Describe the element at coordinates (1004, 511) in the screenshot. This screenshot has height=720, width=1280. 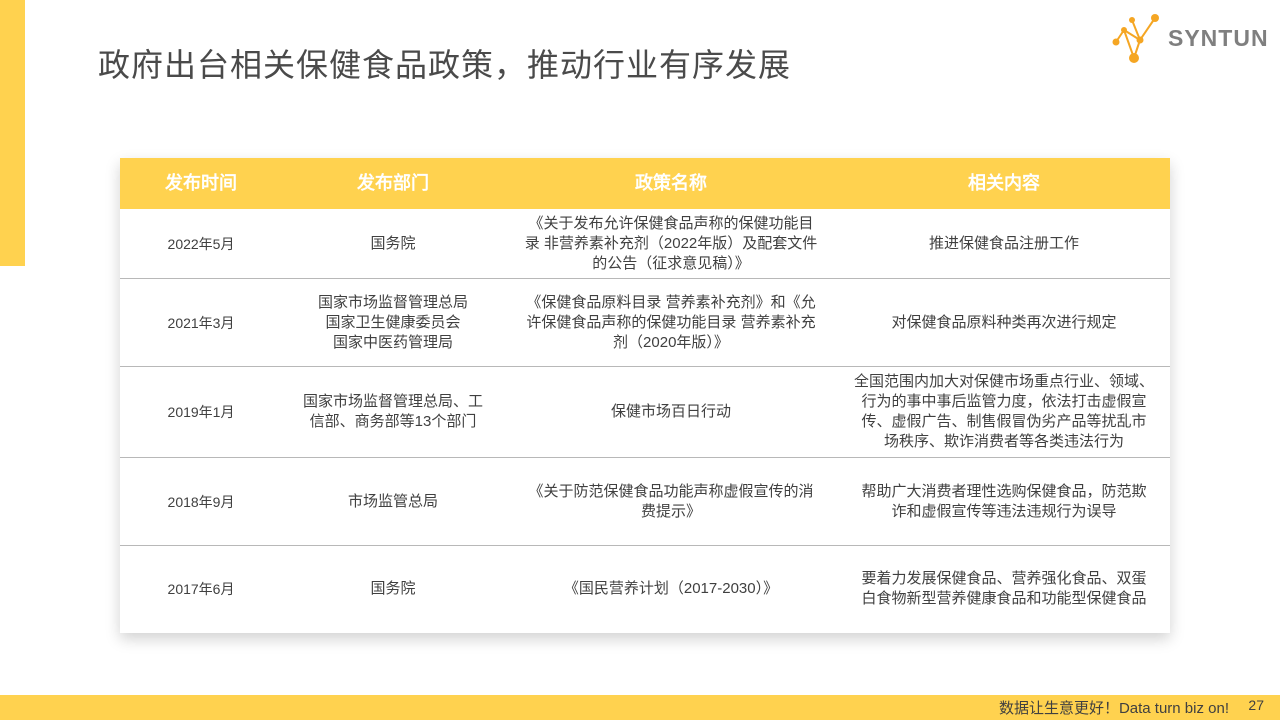
I see `cell-related-content-line: 诈和虚假宣传等违法违规行为误导` at that location.